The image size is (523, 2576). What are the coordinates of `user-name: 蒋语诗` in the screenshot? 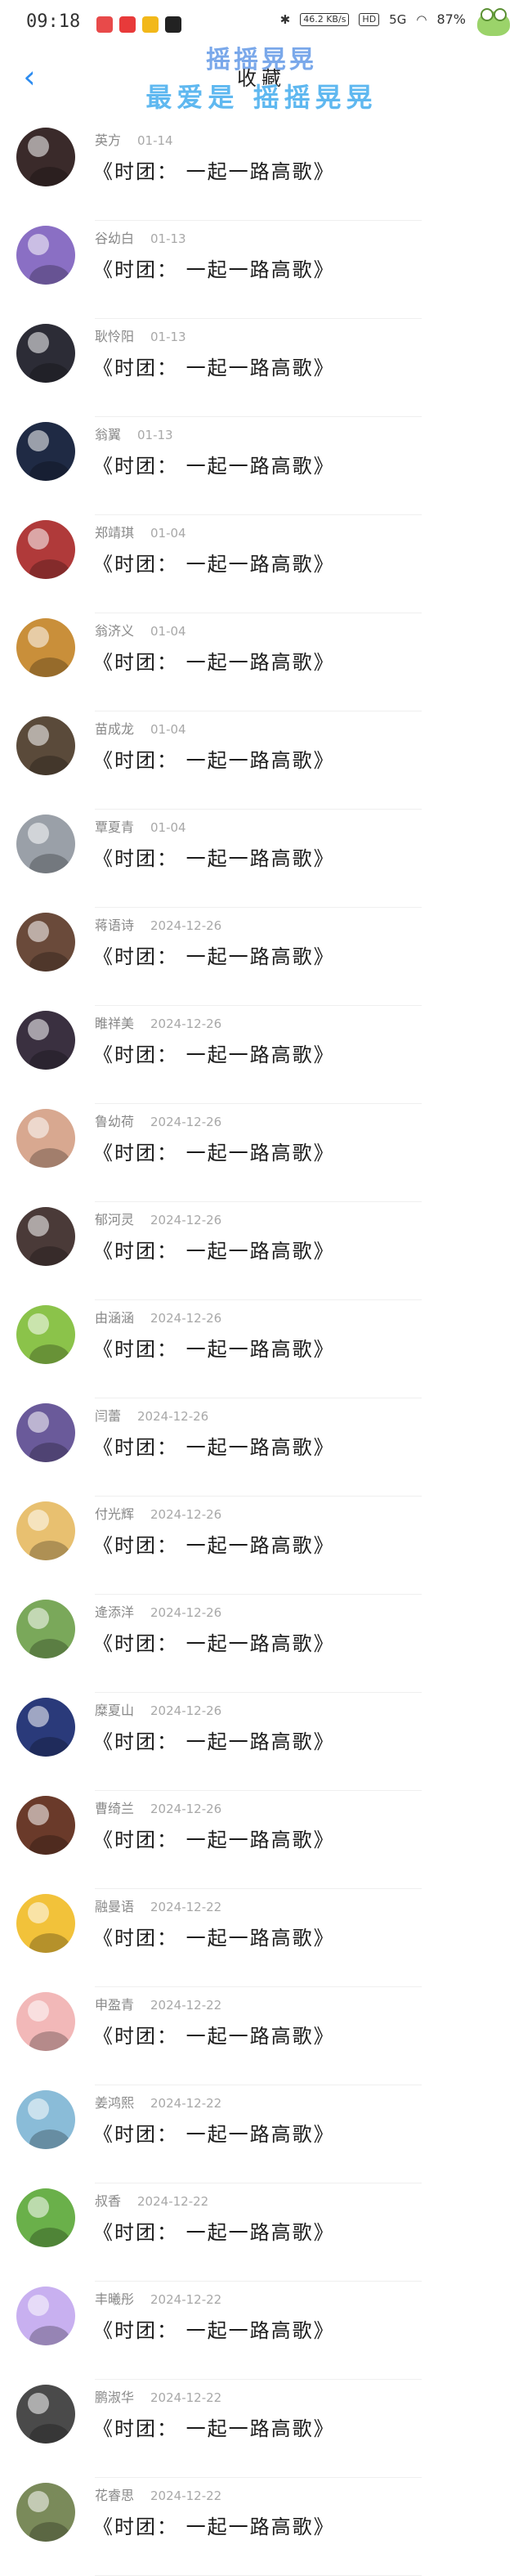 It's located at (115, 925).